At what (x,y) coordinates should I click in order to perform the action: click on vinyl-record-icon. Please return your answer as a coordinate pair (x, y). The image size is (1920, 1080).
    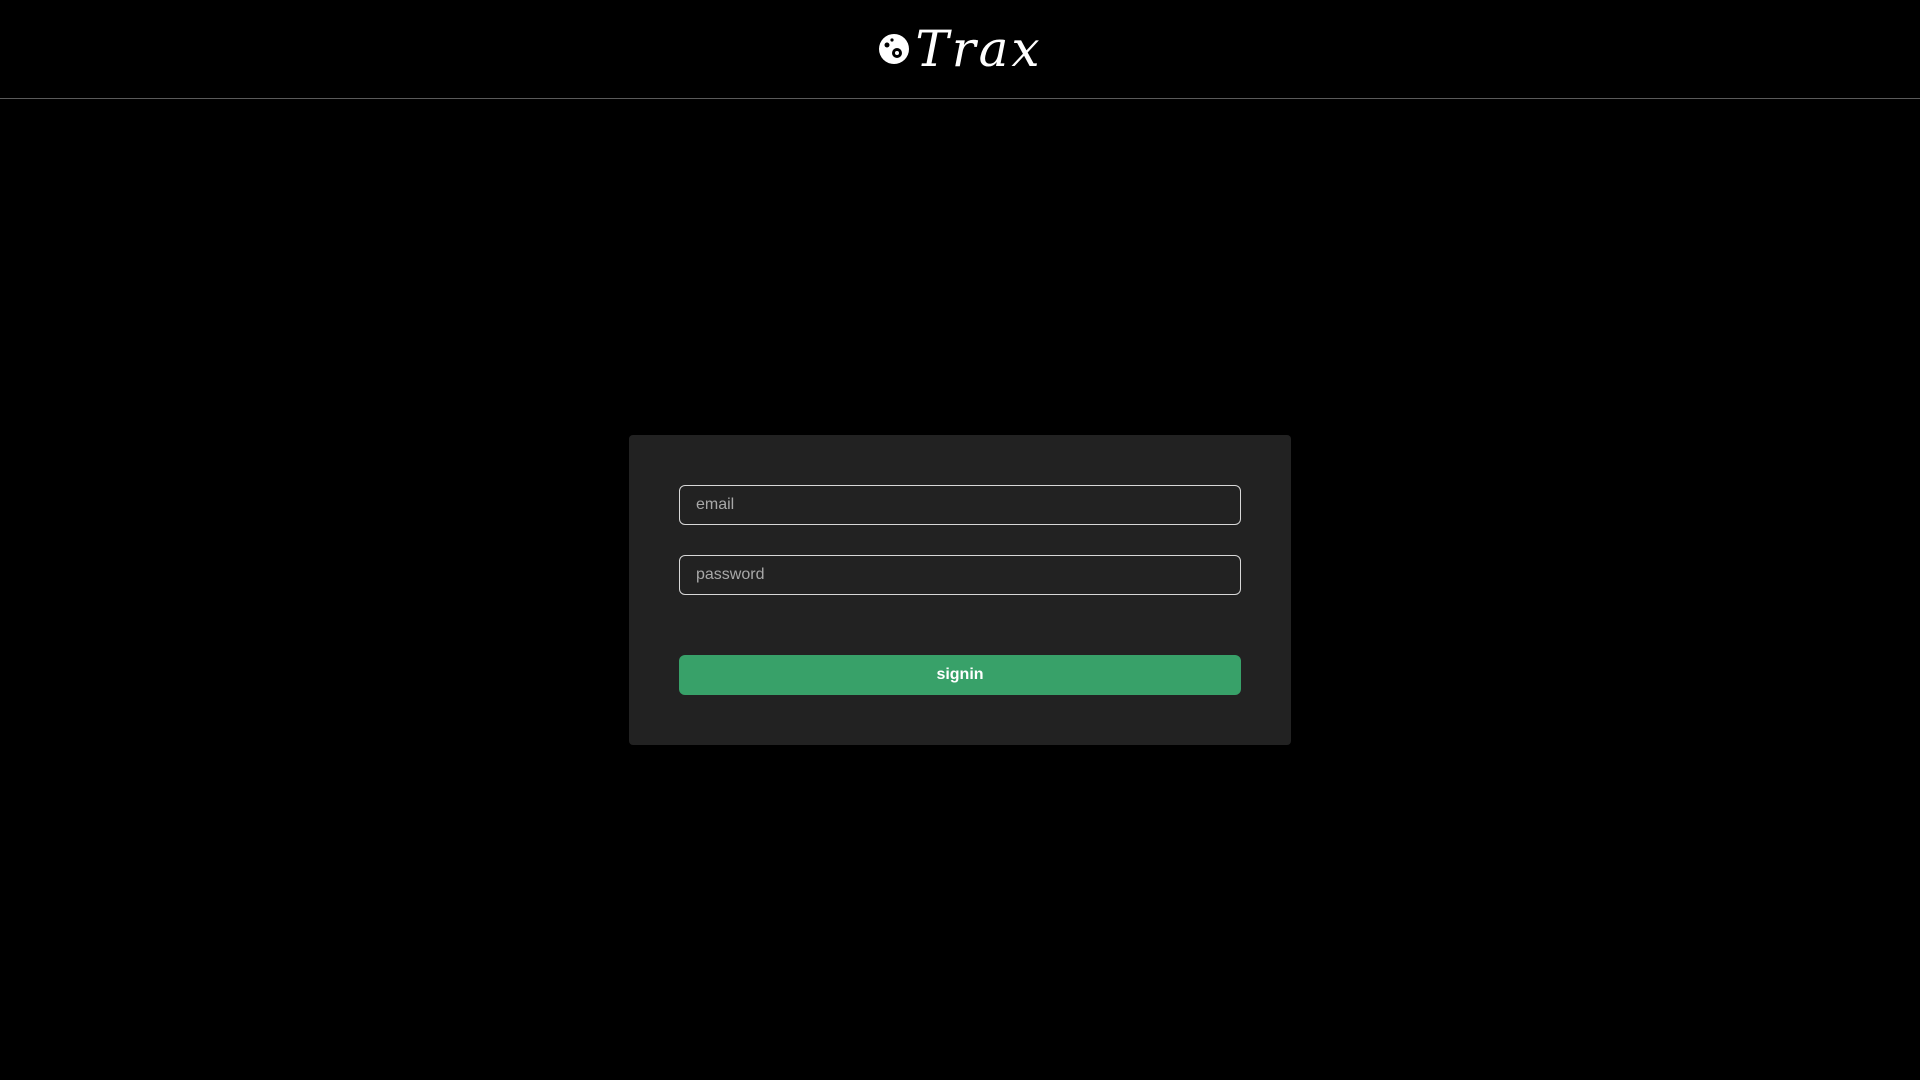
    Looking at the image, I should click on (894, 49).